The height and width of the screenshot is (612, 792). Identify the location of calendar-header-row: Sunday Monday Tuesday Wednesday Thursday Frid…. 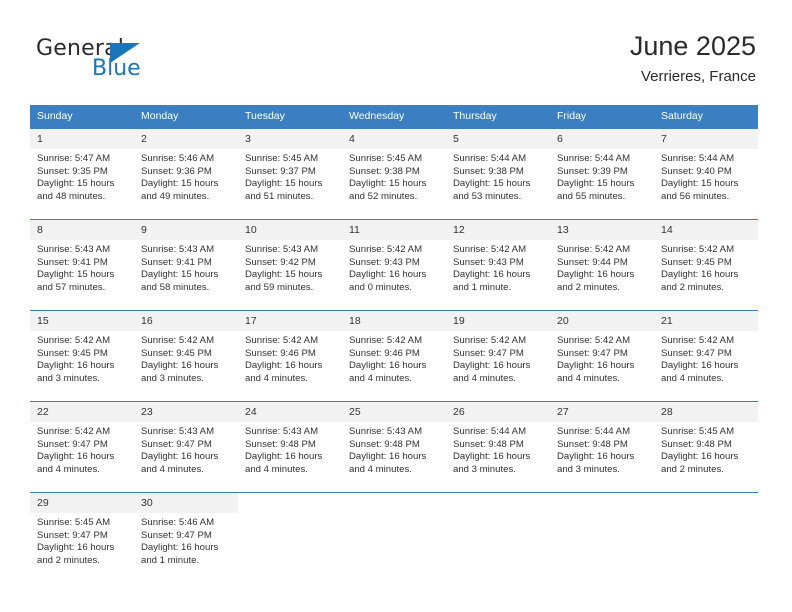
(394, 117).